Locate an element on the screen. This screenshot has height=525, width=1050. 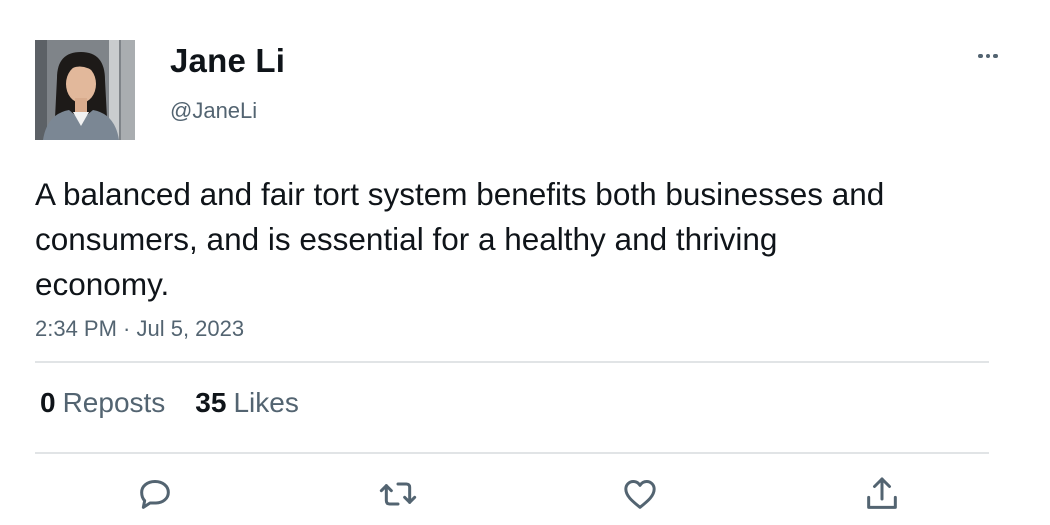
tweet-timestamp: 2:34 PM · Jul 5, 2023 is located at coordinates (139, 329).